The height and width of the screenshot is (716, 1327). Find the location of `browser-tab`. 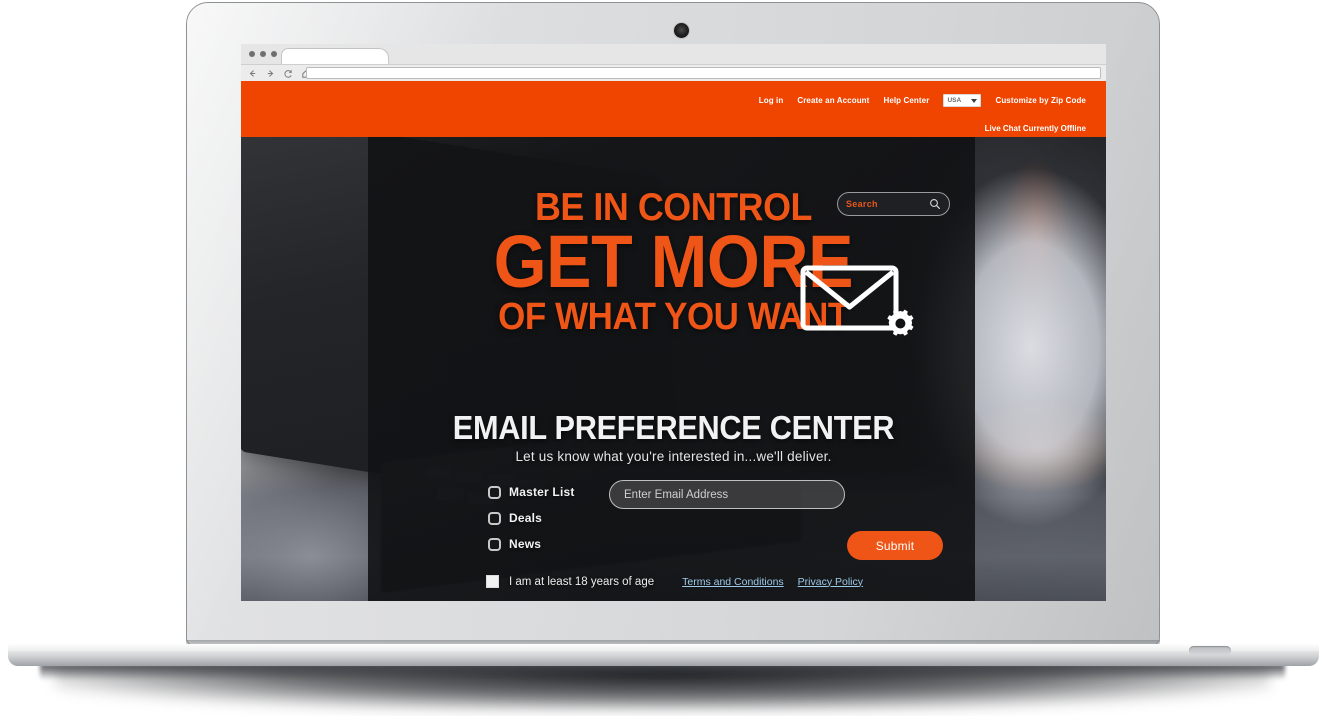

browser-tab is located at coordinates (335, 57).